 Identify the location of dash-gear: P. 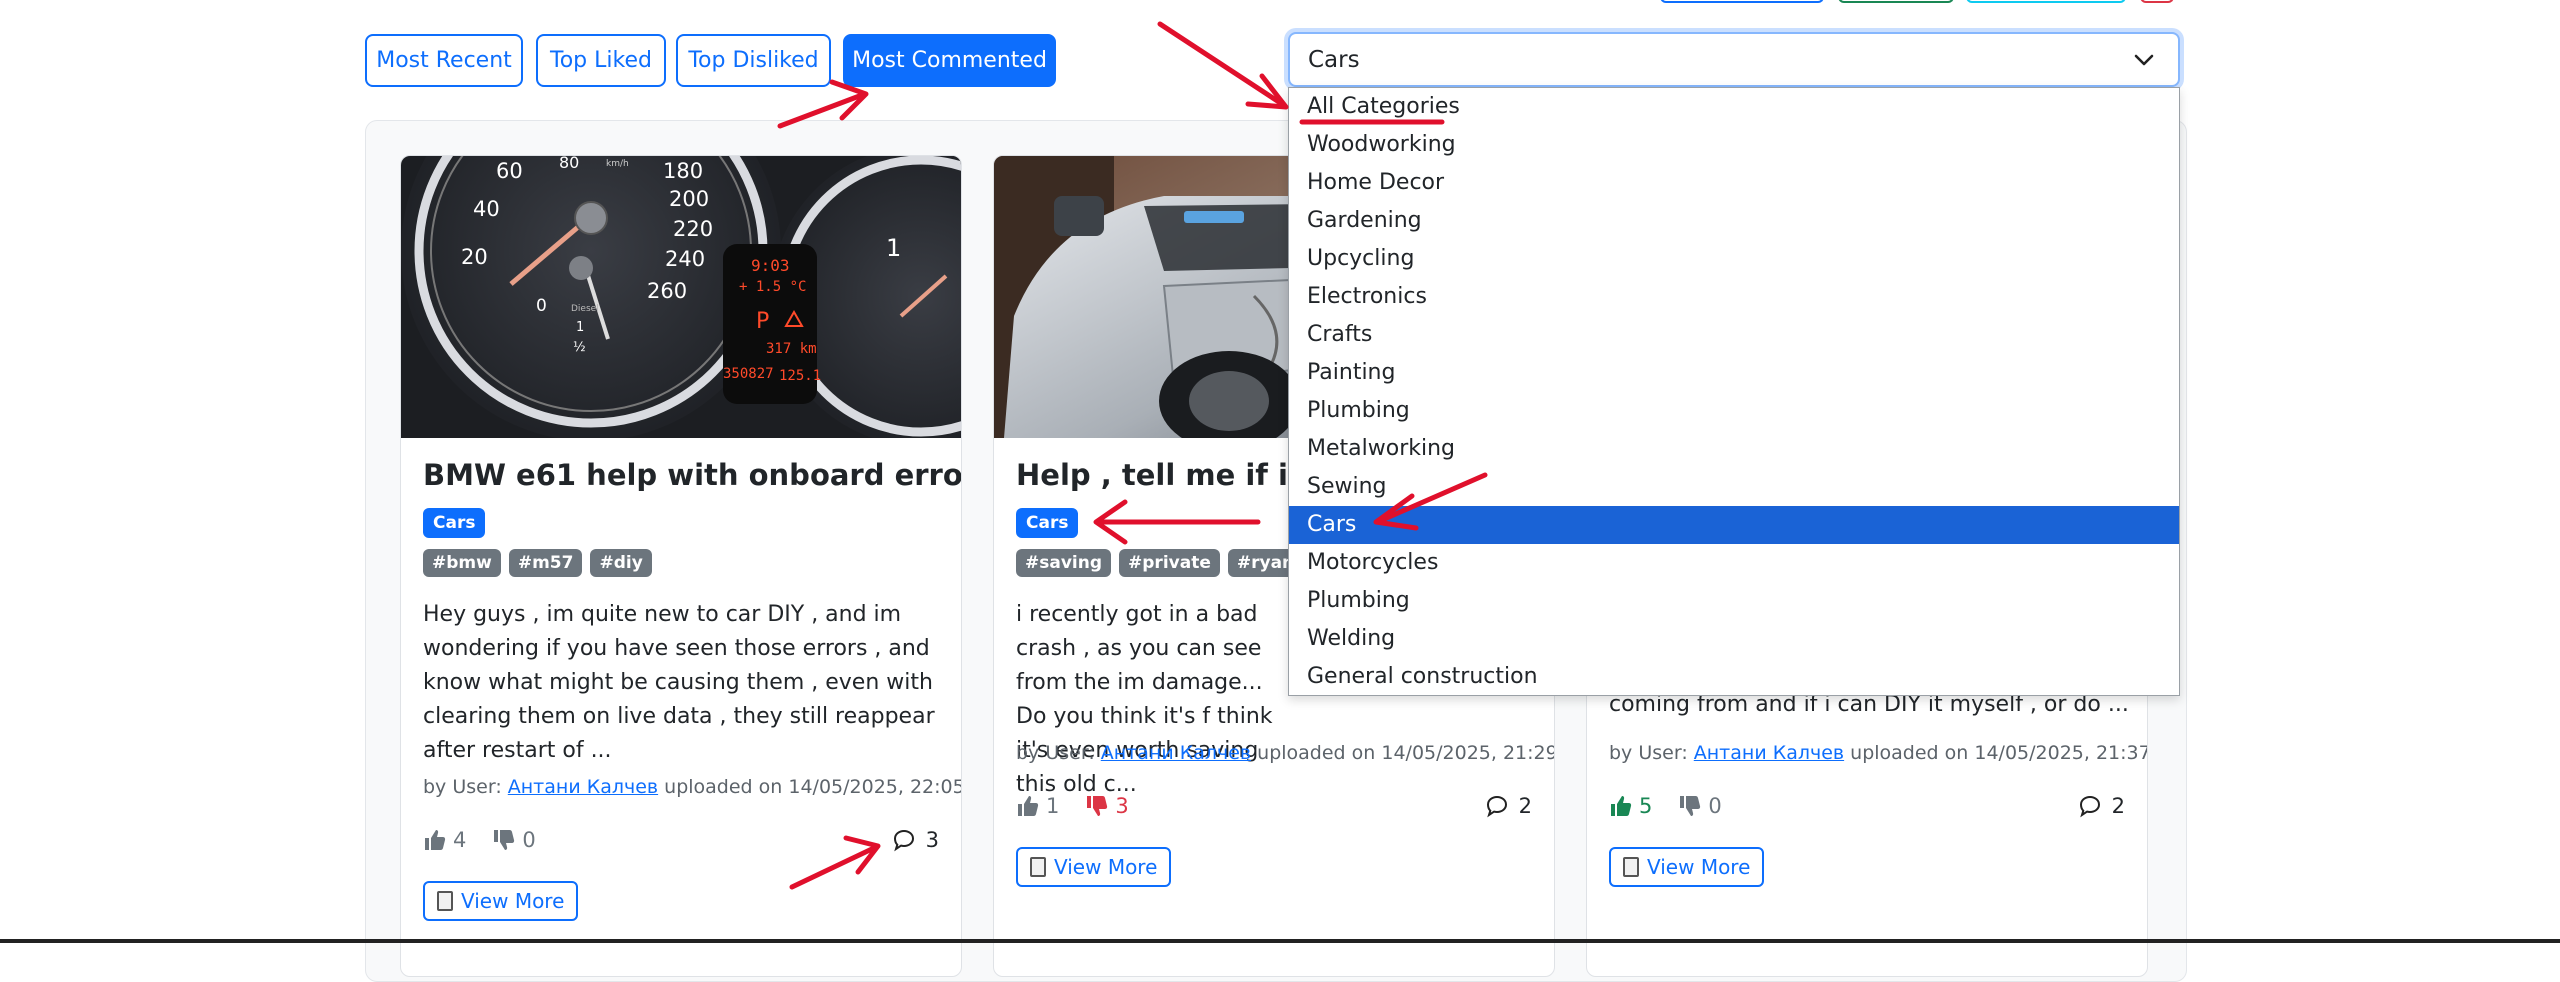
(762, 321).